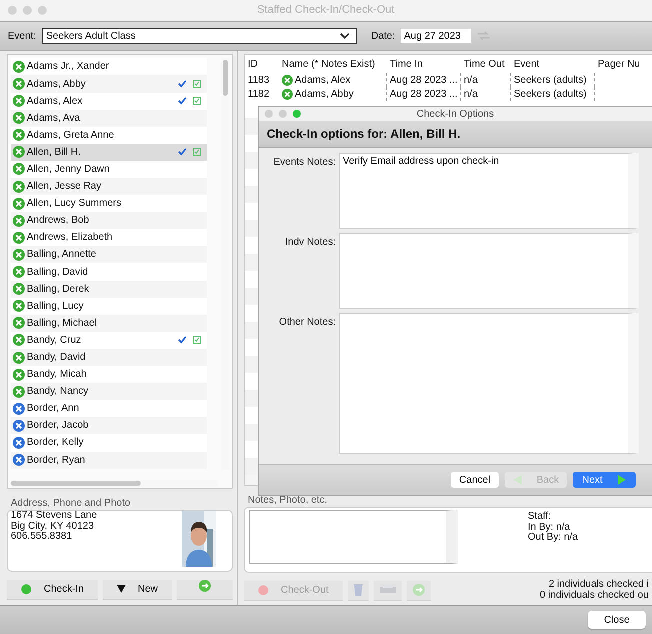 This screenshot has width=652, height=634. I want to click on column-header: ID, so click(262, 64).